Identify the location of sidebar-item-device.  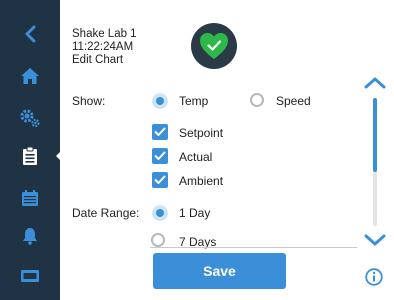
(30, 276).